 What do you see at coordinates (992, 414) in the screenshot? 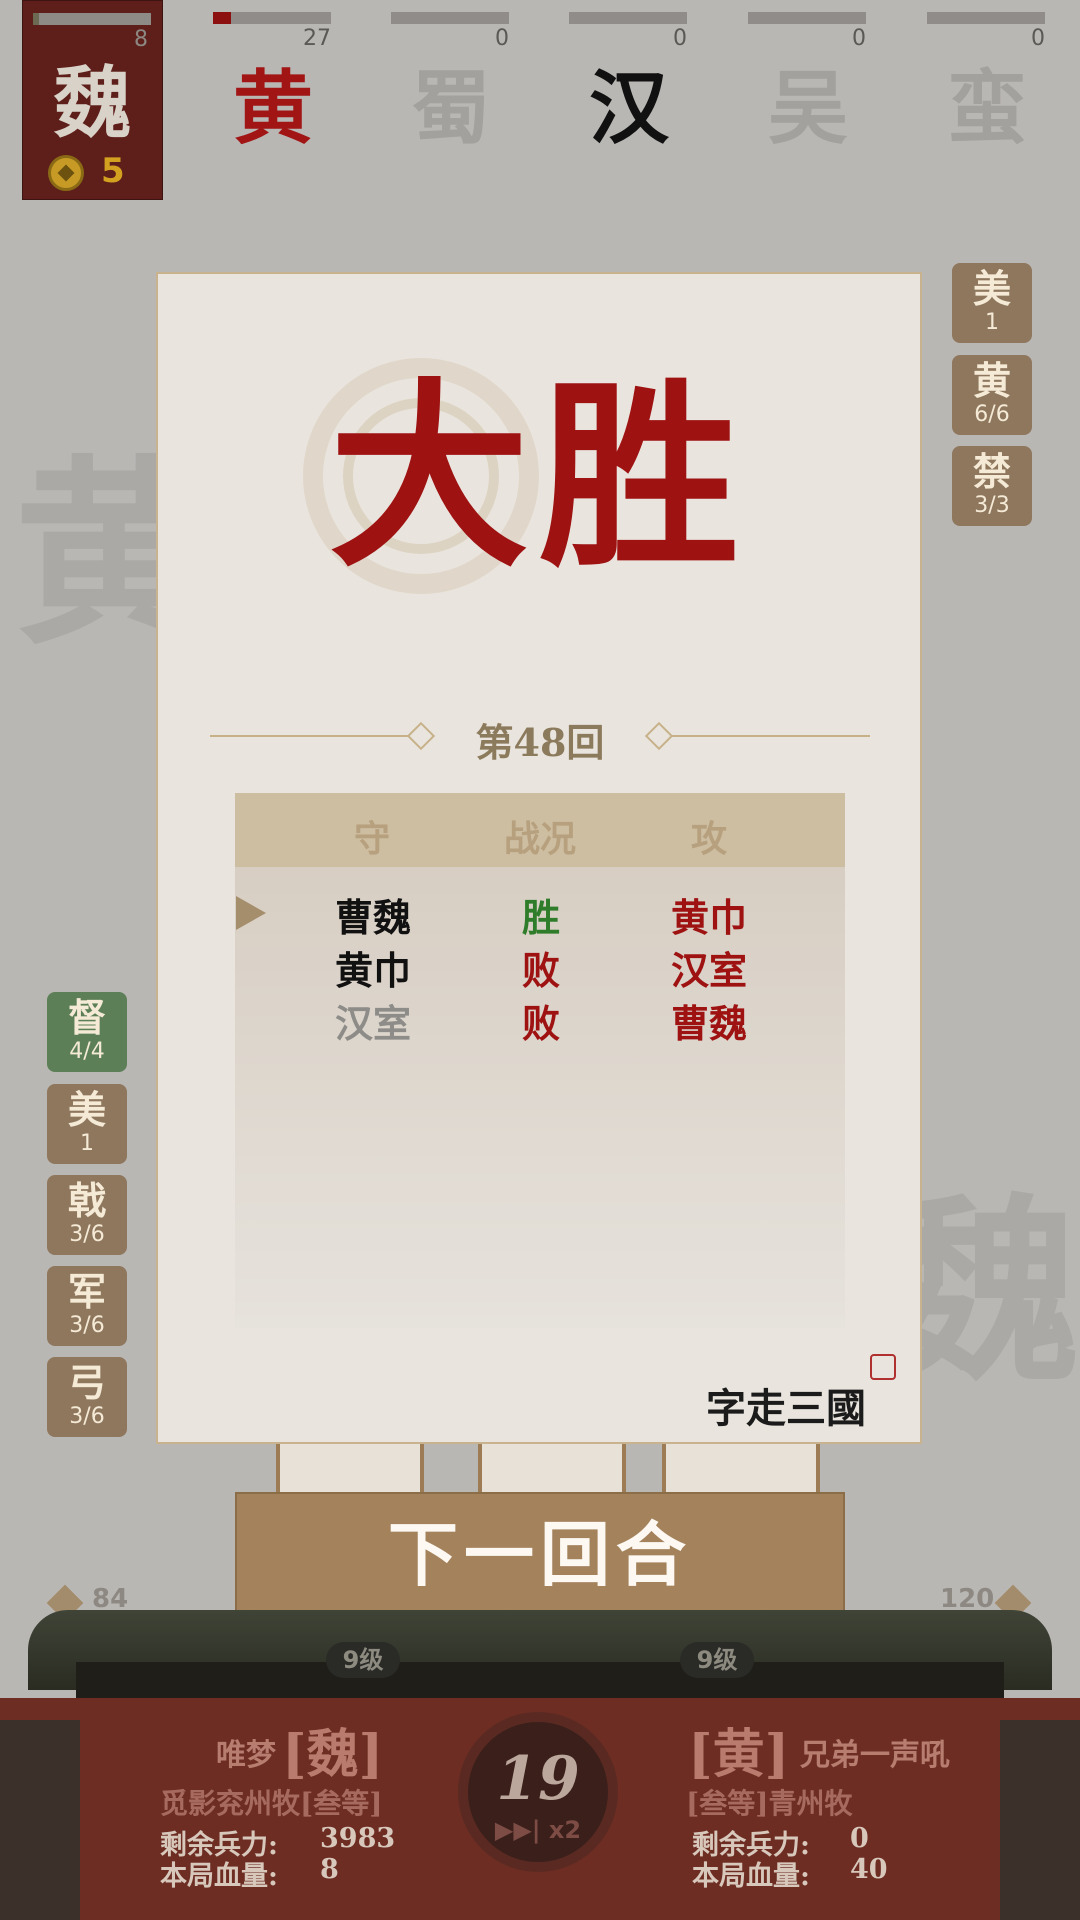
I see `tag-sub: 6/6` at bounding box center [992, 414].